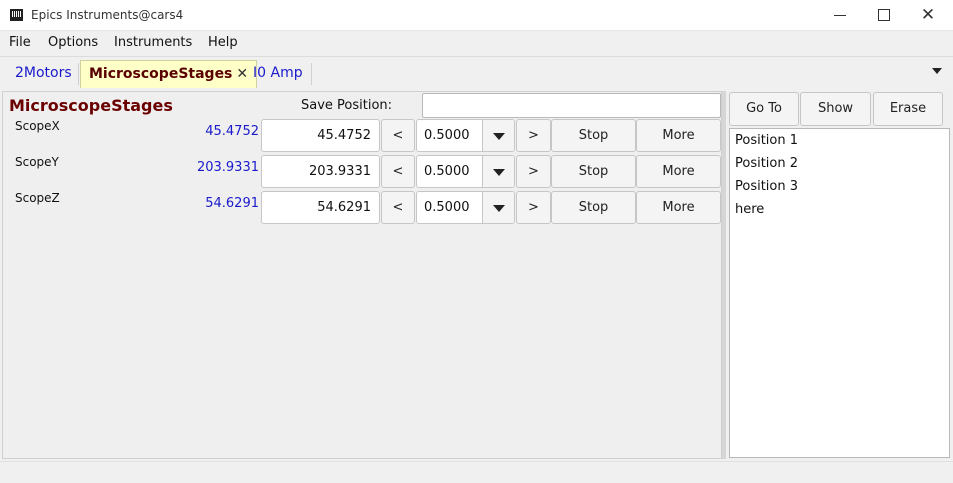 This screenshot has width=953, height=483. Describe the element at coordinates (766, 186) in the screenshot. I see `list-item: Position 3` at that location.